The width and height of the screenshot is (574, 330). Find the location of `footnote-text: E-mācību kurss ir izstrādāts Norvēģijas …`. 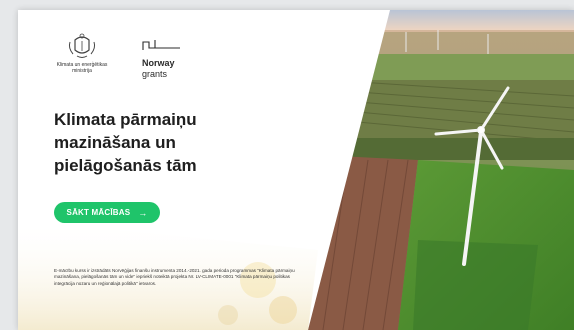

footnote-text: E-mācību kurss ir izstrādāts Norvēģijas … is located at coordinates (174, 277).